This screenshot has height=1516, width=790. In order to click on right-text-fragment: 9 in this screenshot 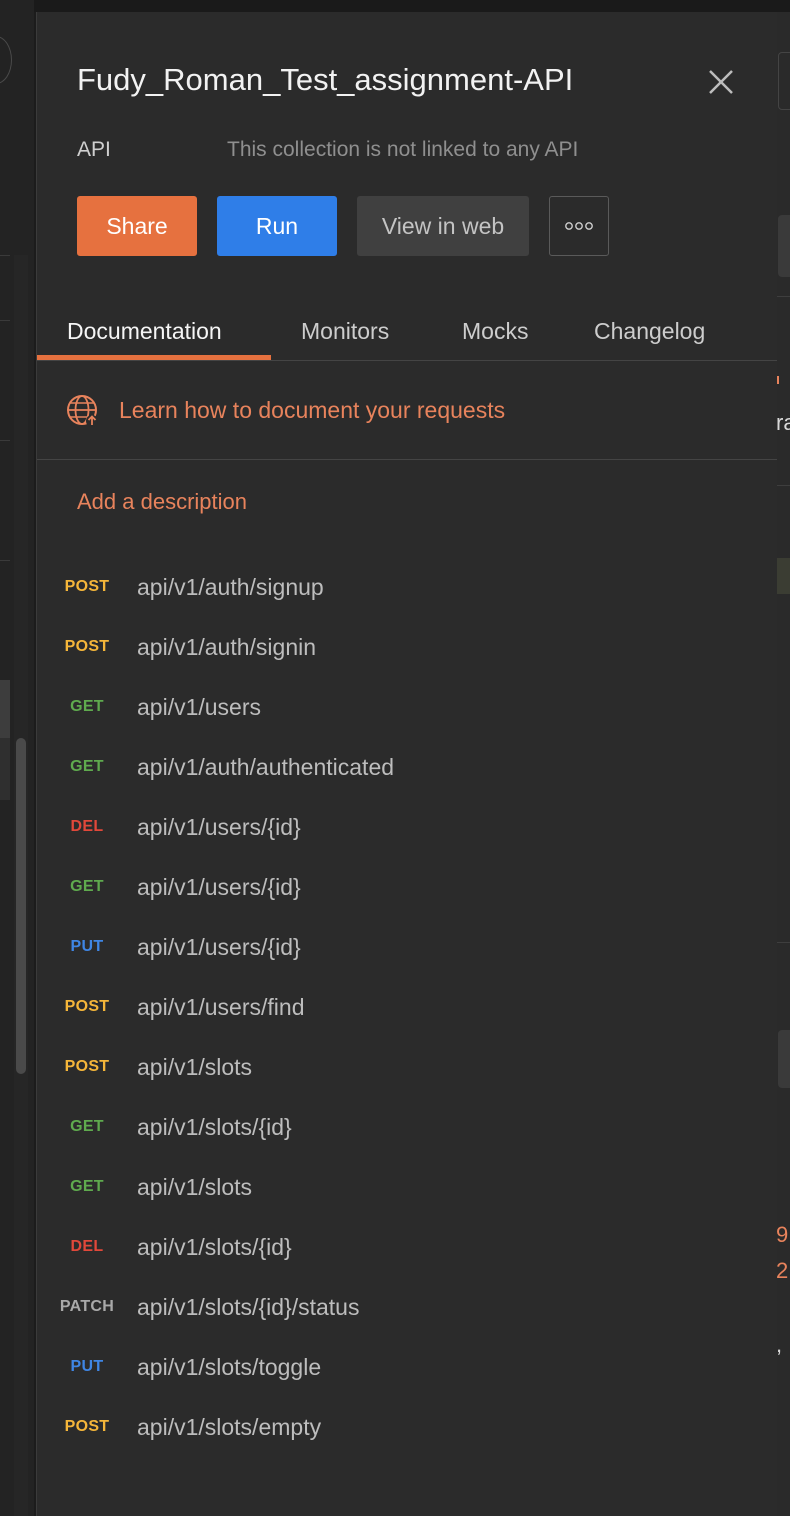, I will do `click(782, 1234)`.